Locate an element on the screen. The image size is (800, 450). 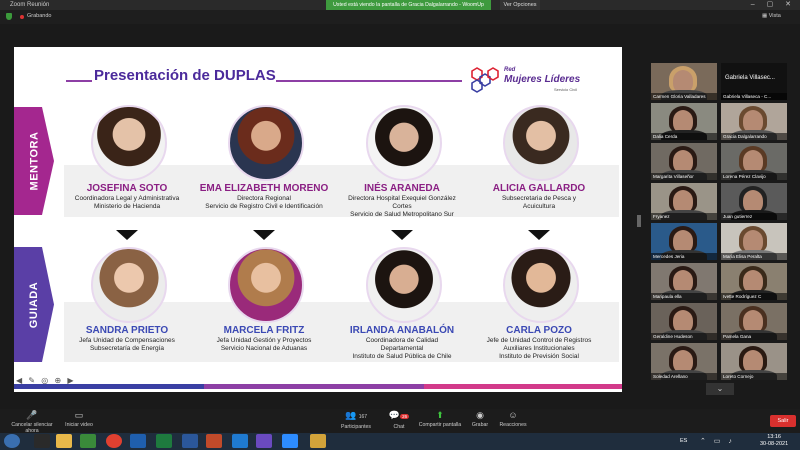
mentora-role: Subsecretaria de Pesca y is located at coordinates (539, 198).